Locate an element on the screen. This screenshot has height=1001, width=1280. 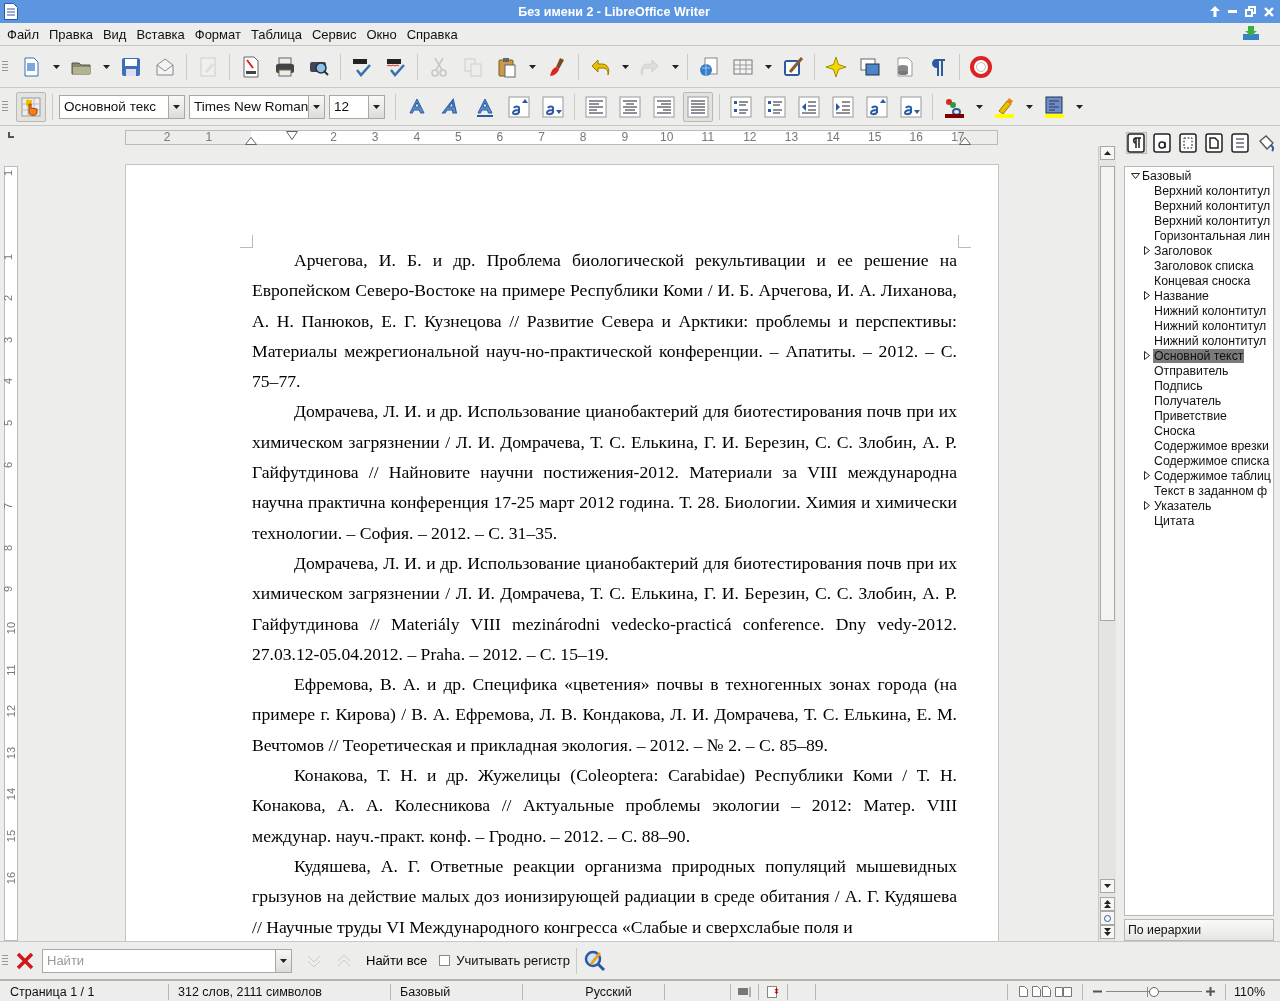
zoom-slider-thumb is located at coordinates (1154, 991).